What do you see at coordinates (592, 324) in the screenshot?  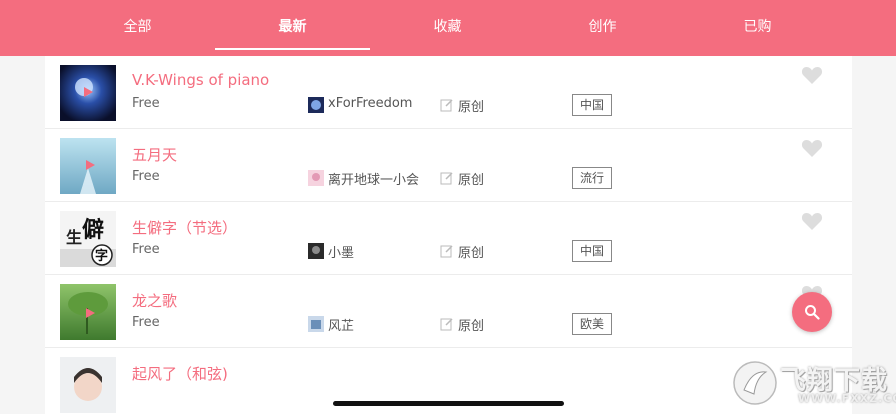 I see `genre-tag: 欧美` at bounding box center [592, 324].